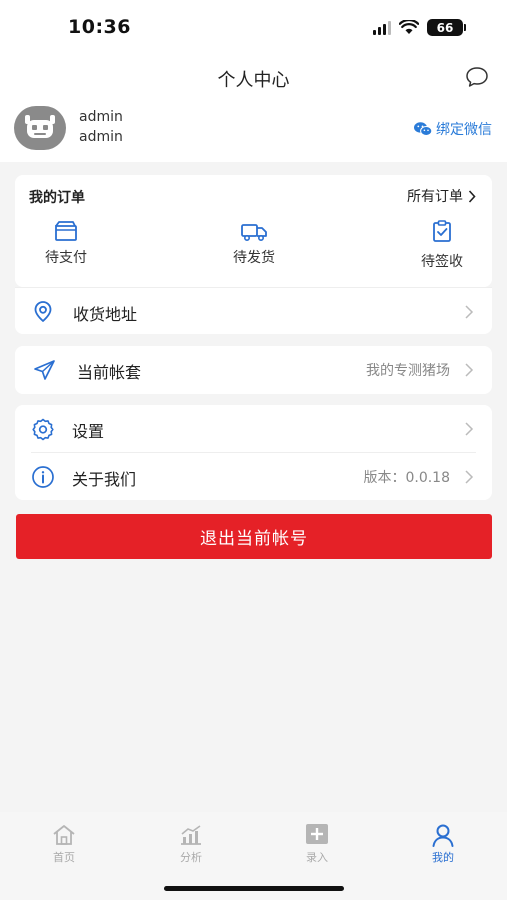 The image size is (507, 900). Describe the element at coordinates (442, 245) in the screenshot. I see `order-pending-receipt: 待签收` at that location.